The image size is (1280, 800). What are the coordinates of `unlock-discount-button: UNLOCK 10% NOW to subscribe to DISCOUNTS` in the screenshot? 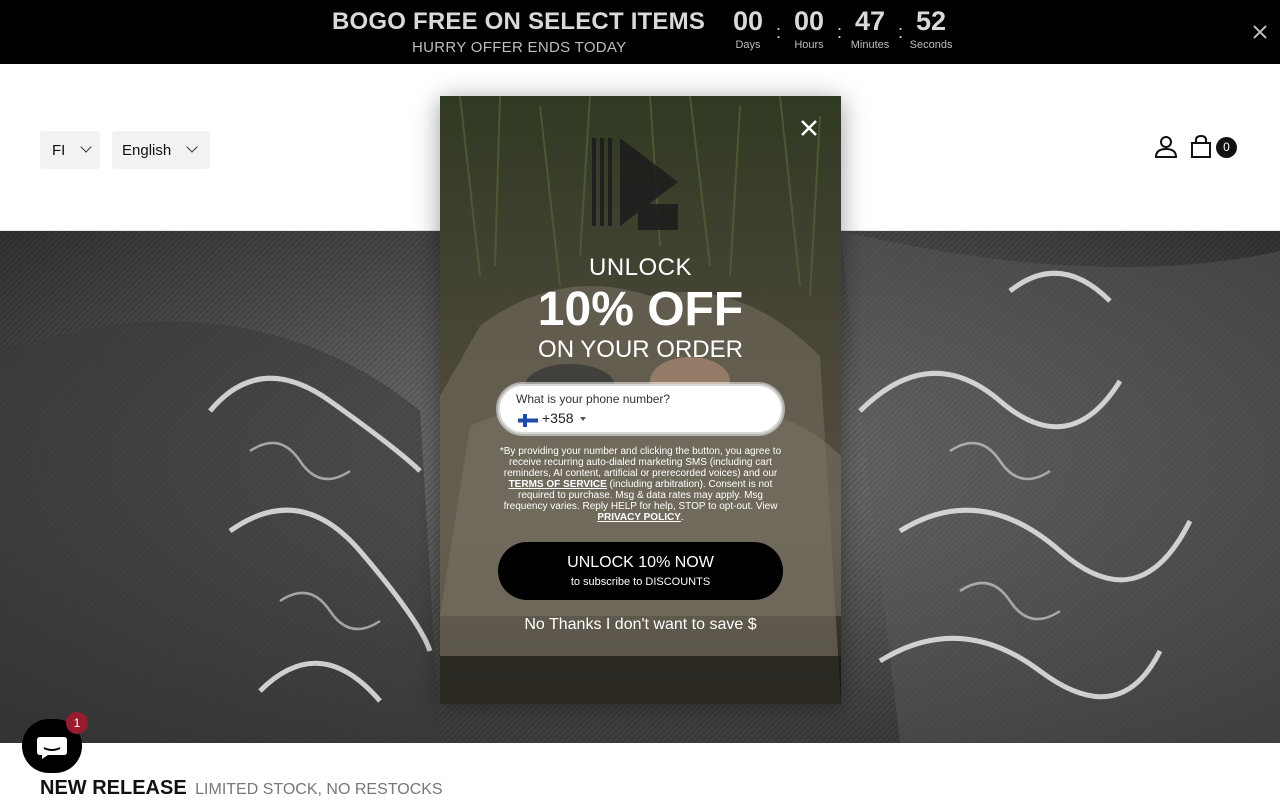 It's located at (640, 571).